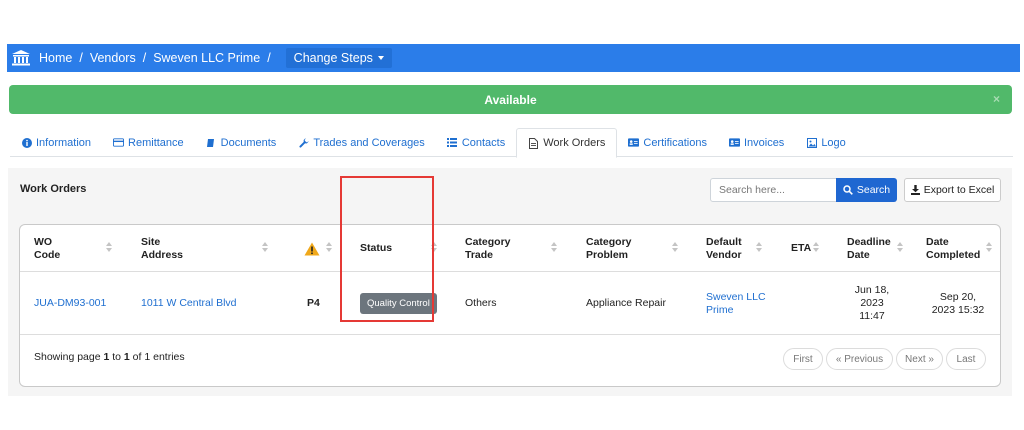 The width and height of the screenshot is (1024, 430). What do you see at coordinates (872, 303) in the screenshot?
I see `deadline-date-cell: Jun 18, 2023 11:47` at bounding box center [872, 303].